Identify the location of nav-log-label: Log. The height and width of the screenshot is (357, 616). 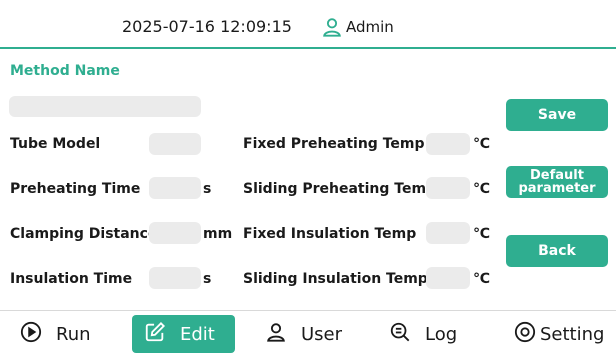
(441, 334).